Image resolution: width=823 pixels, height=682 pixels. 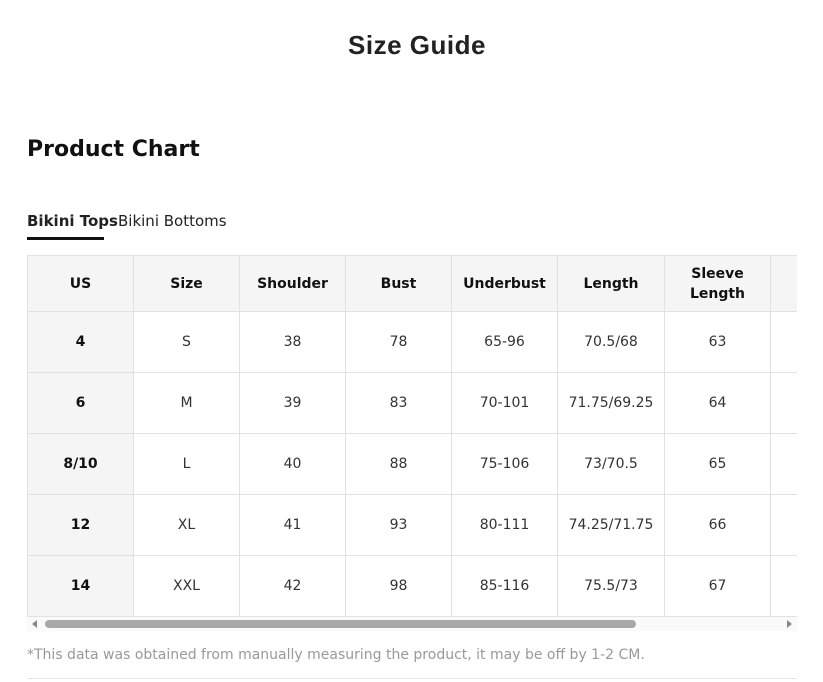 What do you see at coordinates (80, 403) in the screenshot?
I see `table-cell: 6` at bounding box center [80, 403].